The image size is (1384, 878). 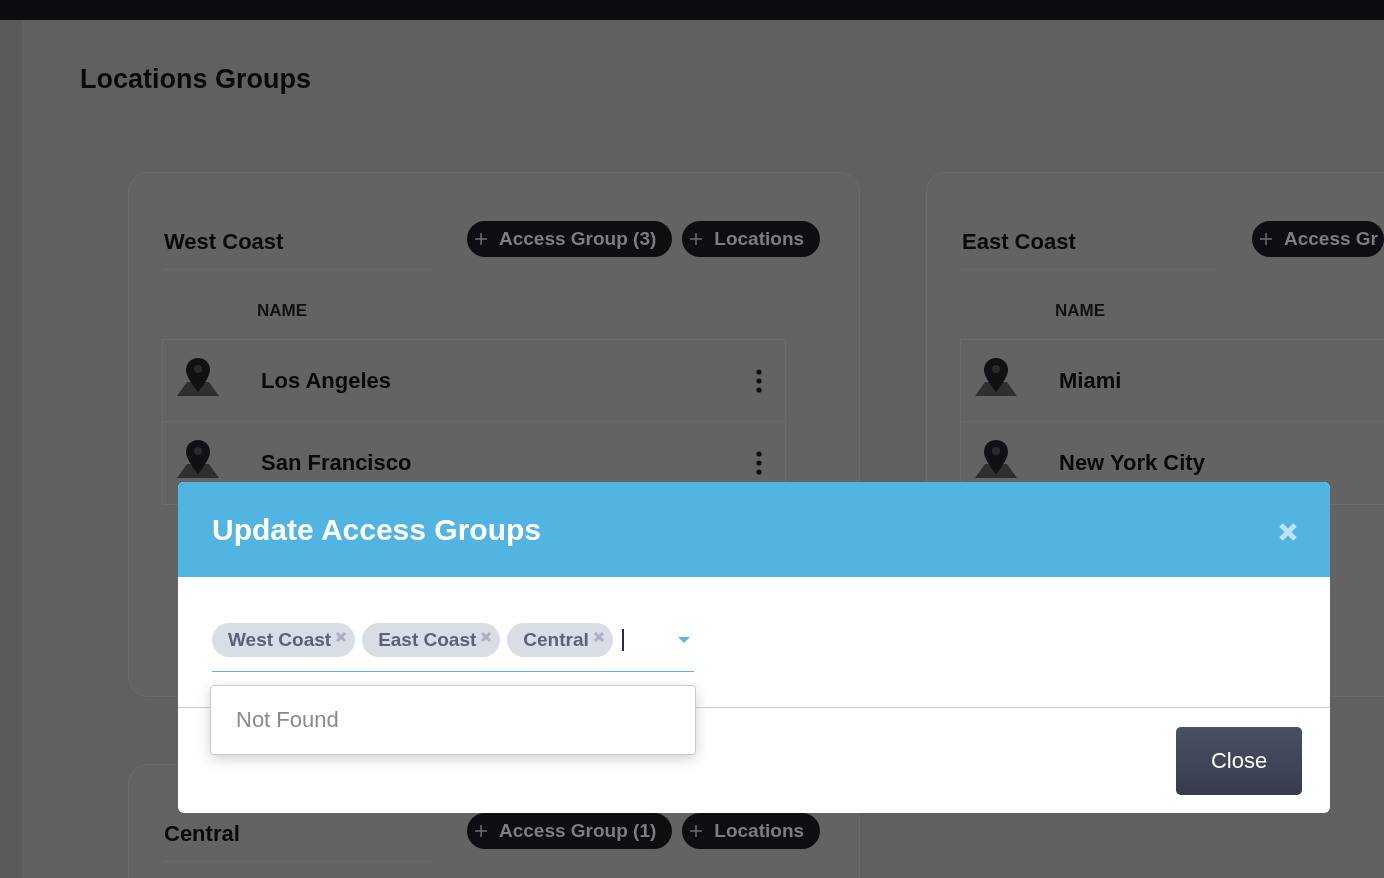 I want to click on location-name: Los Angeles, so click(x=326, y=380).